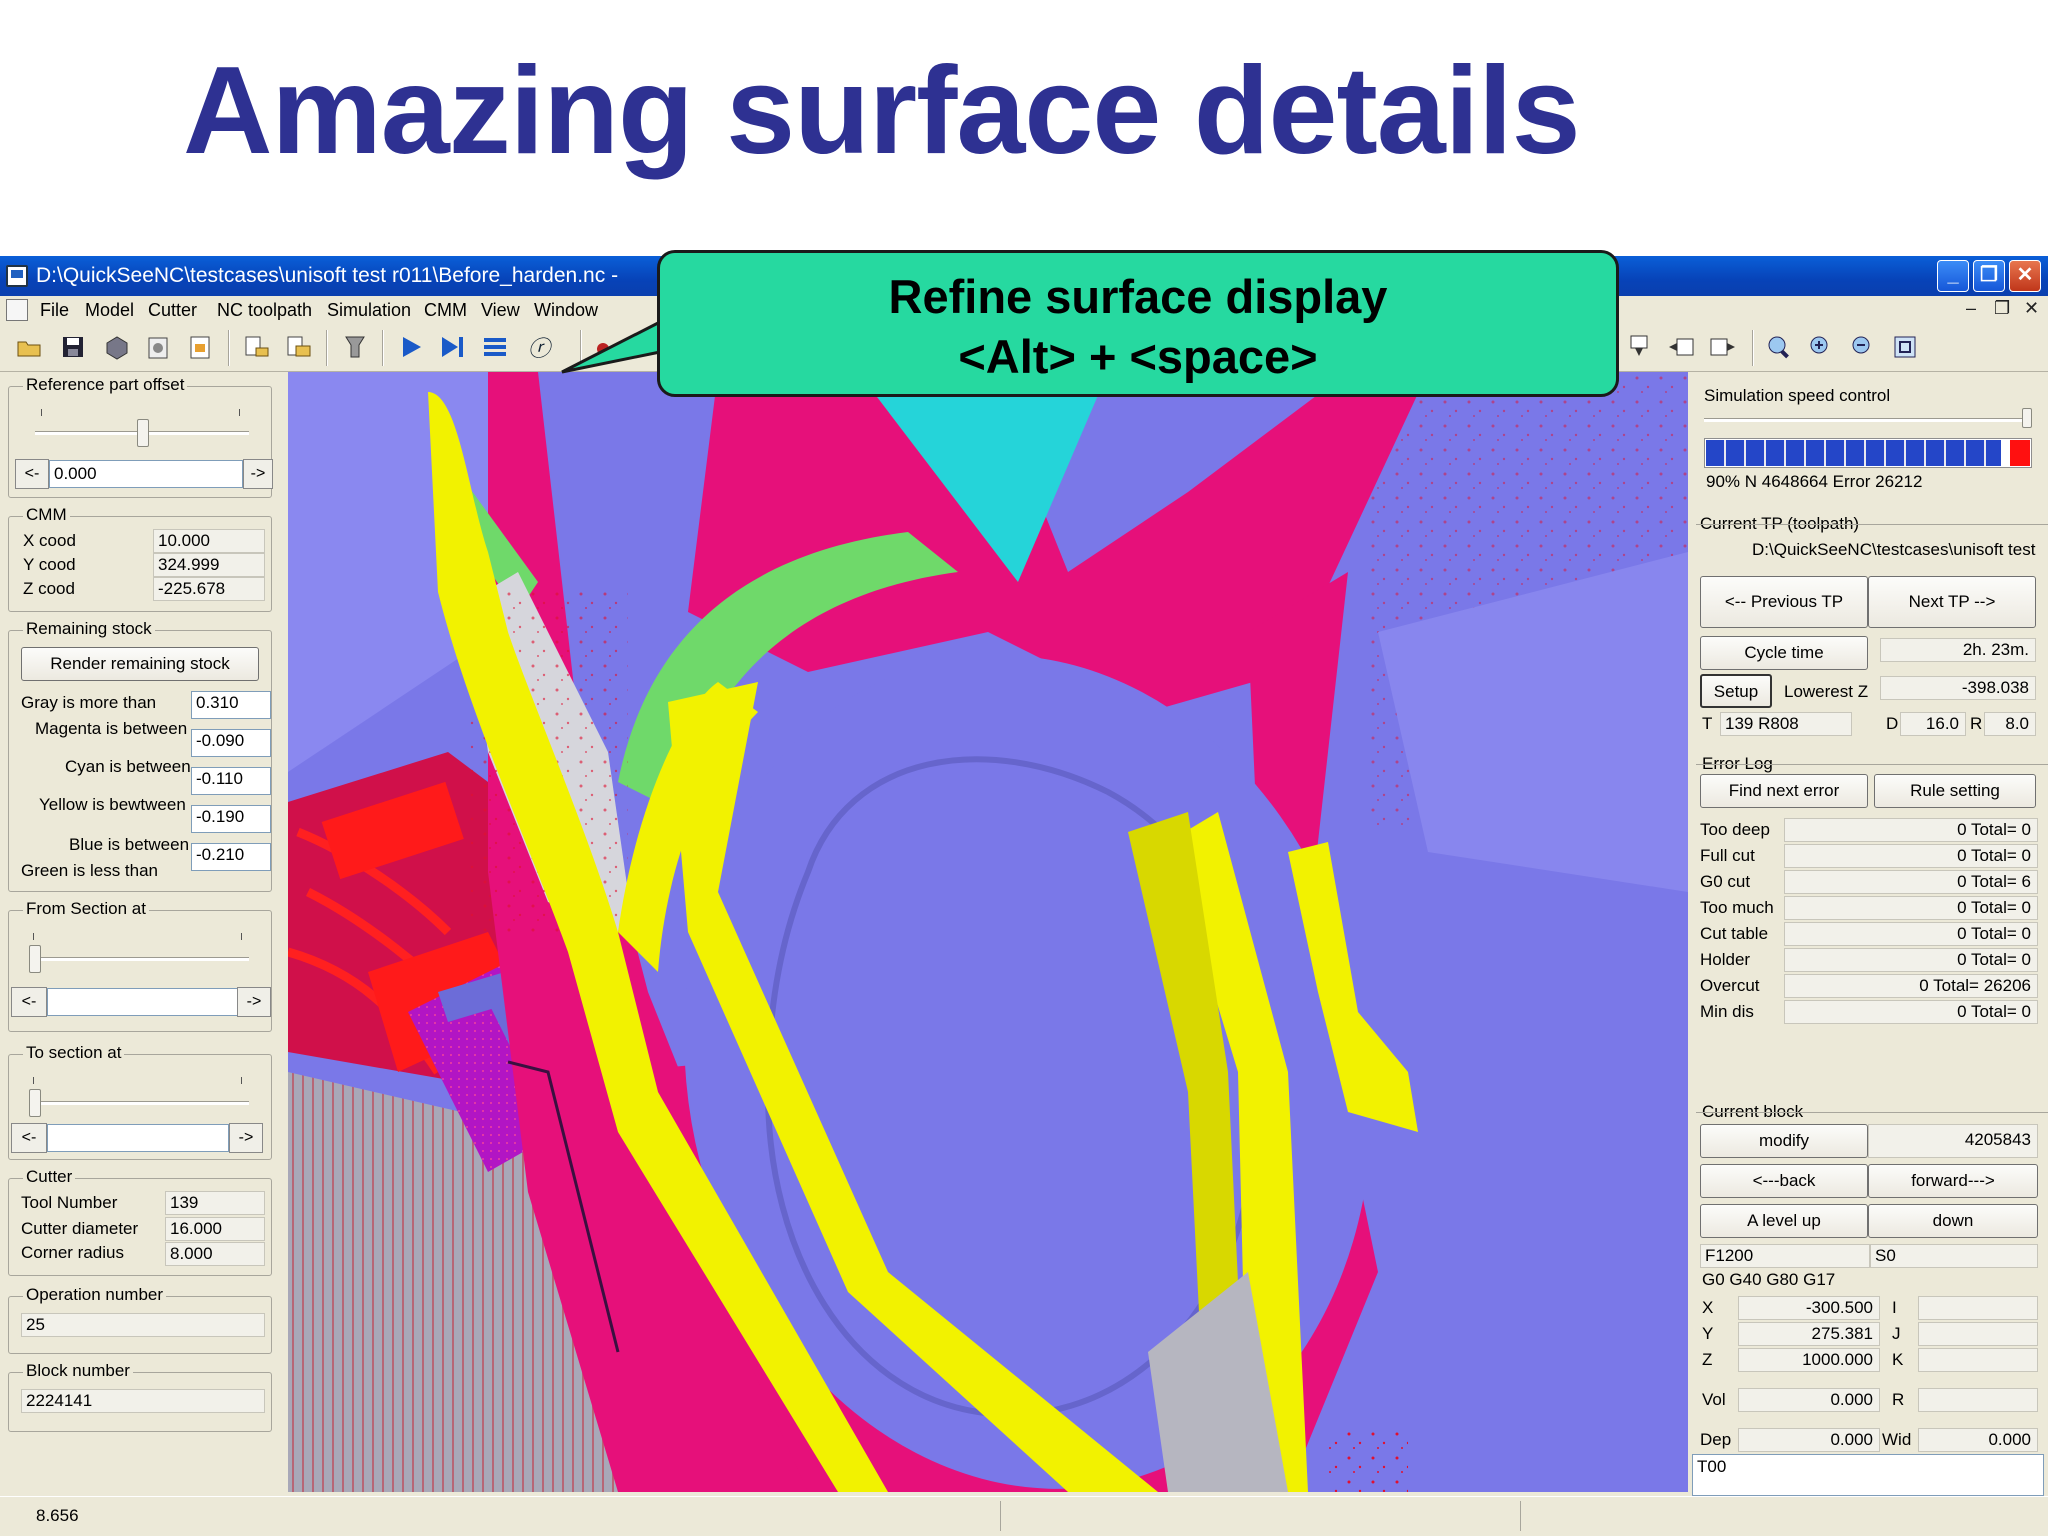 This screenshot has width=2048, height=1536. Describe the element at coordinates (1784, 791) in the screenshot. I see `find-next-error-button: Find next error` at that location.